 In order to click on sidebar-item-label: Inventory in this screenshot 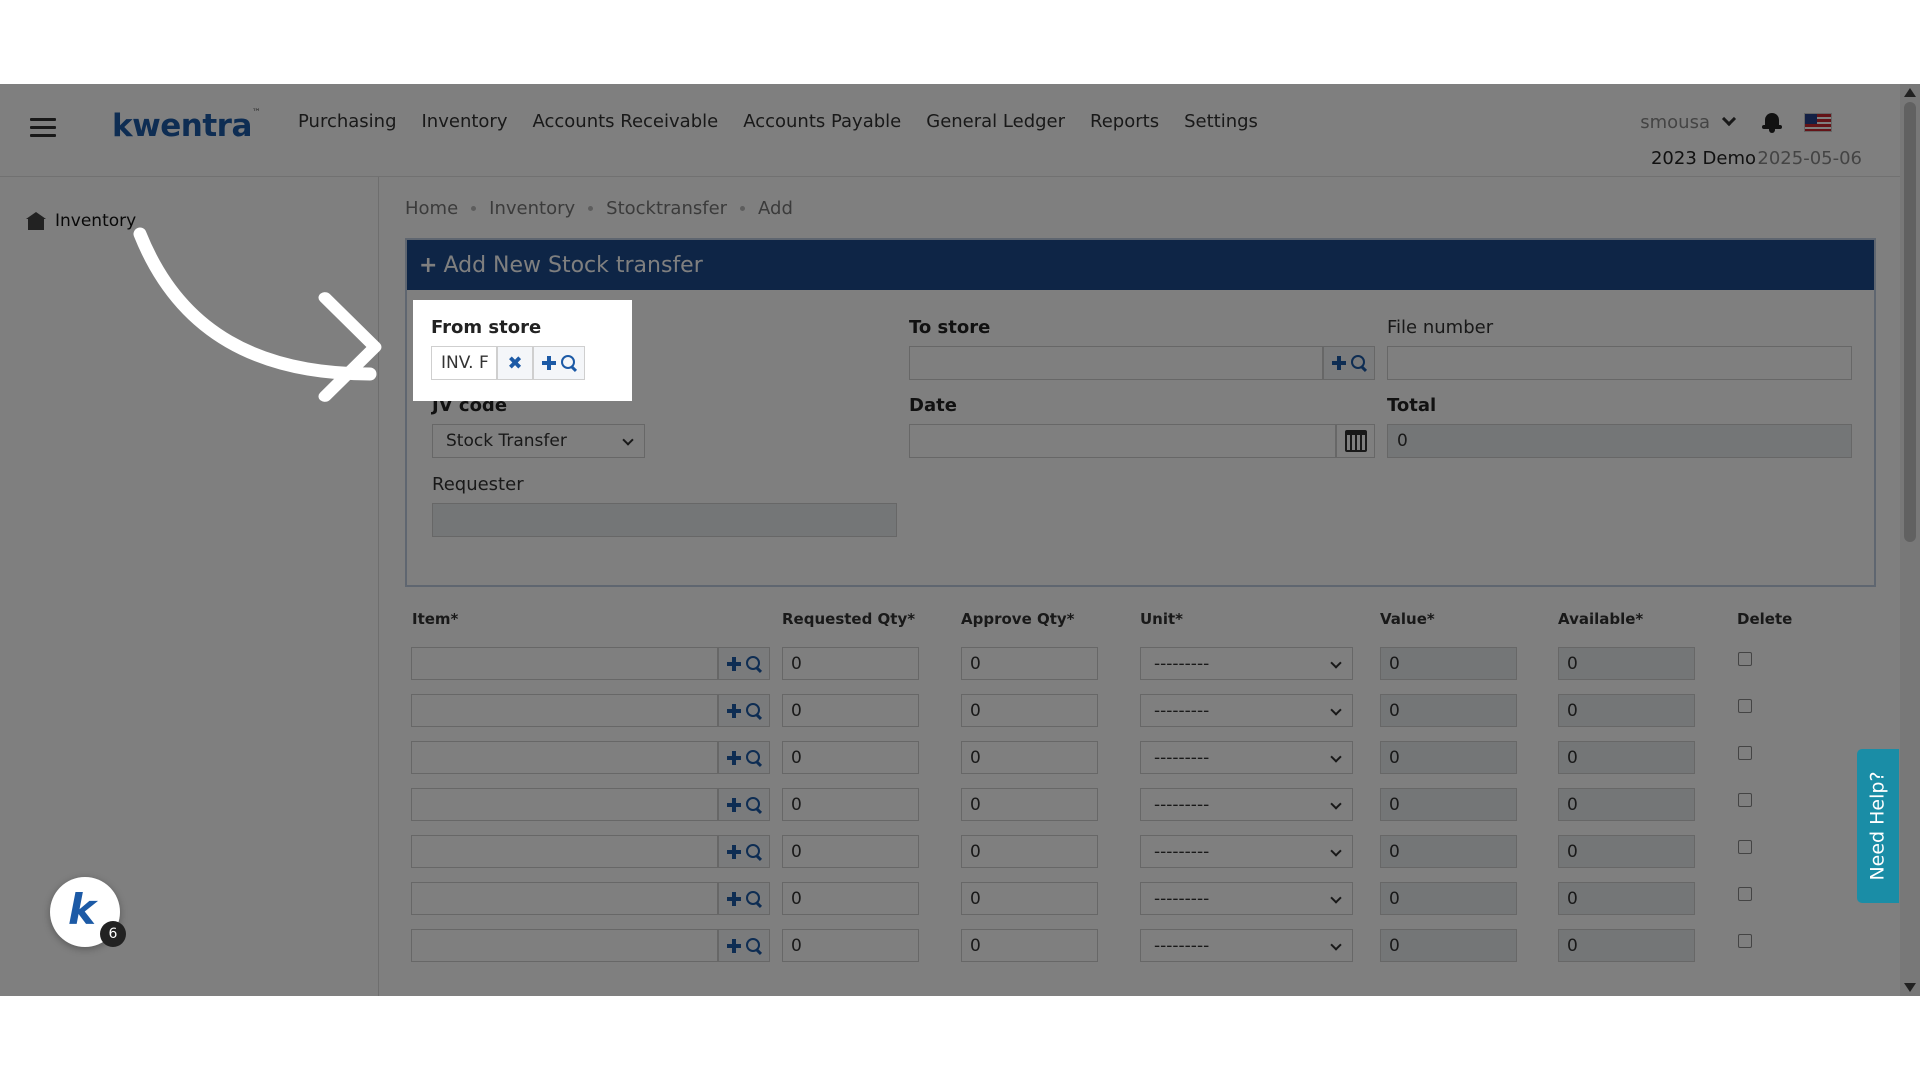, I will do `click(96, 221)`.